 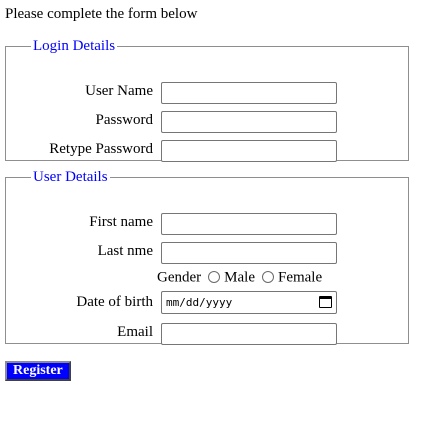 What do you see at coordinates (38, 371) in the screenshot?
I see `register-button: Register` at bounding box center [38, 371].